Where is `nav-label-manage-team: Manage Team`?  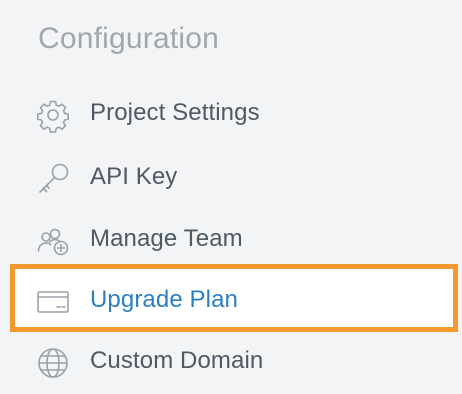
nav-label-manage-team: Manage Team is located at coordinates (166, 238).